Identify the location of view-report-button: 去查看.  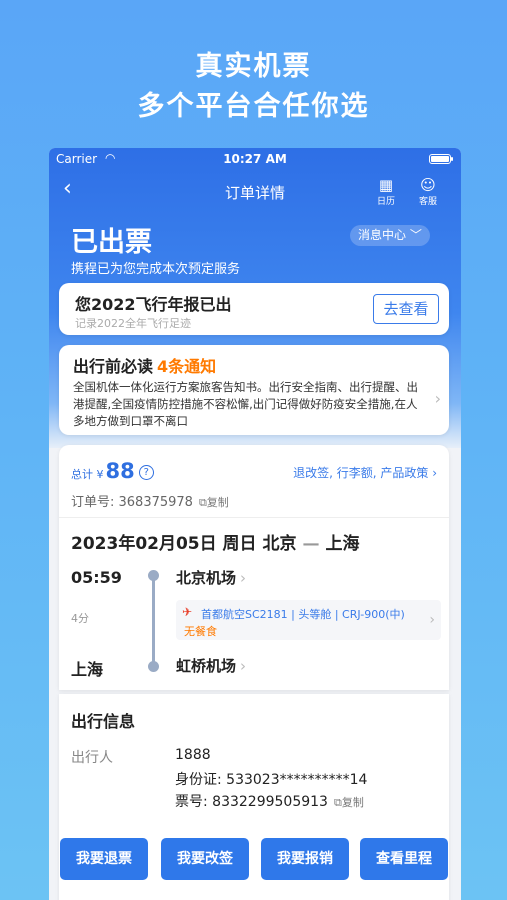
(406, 309).